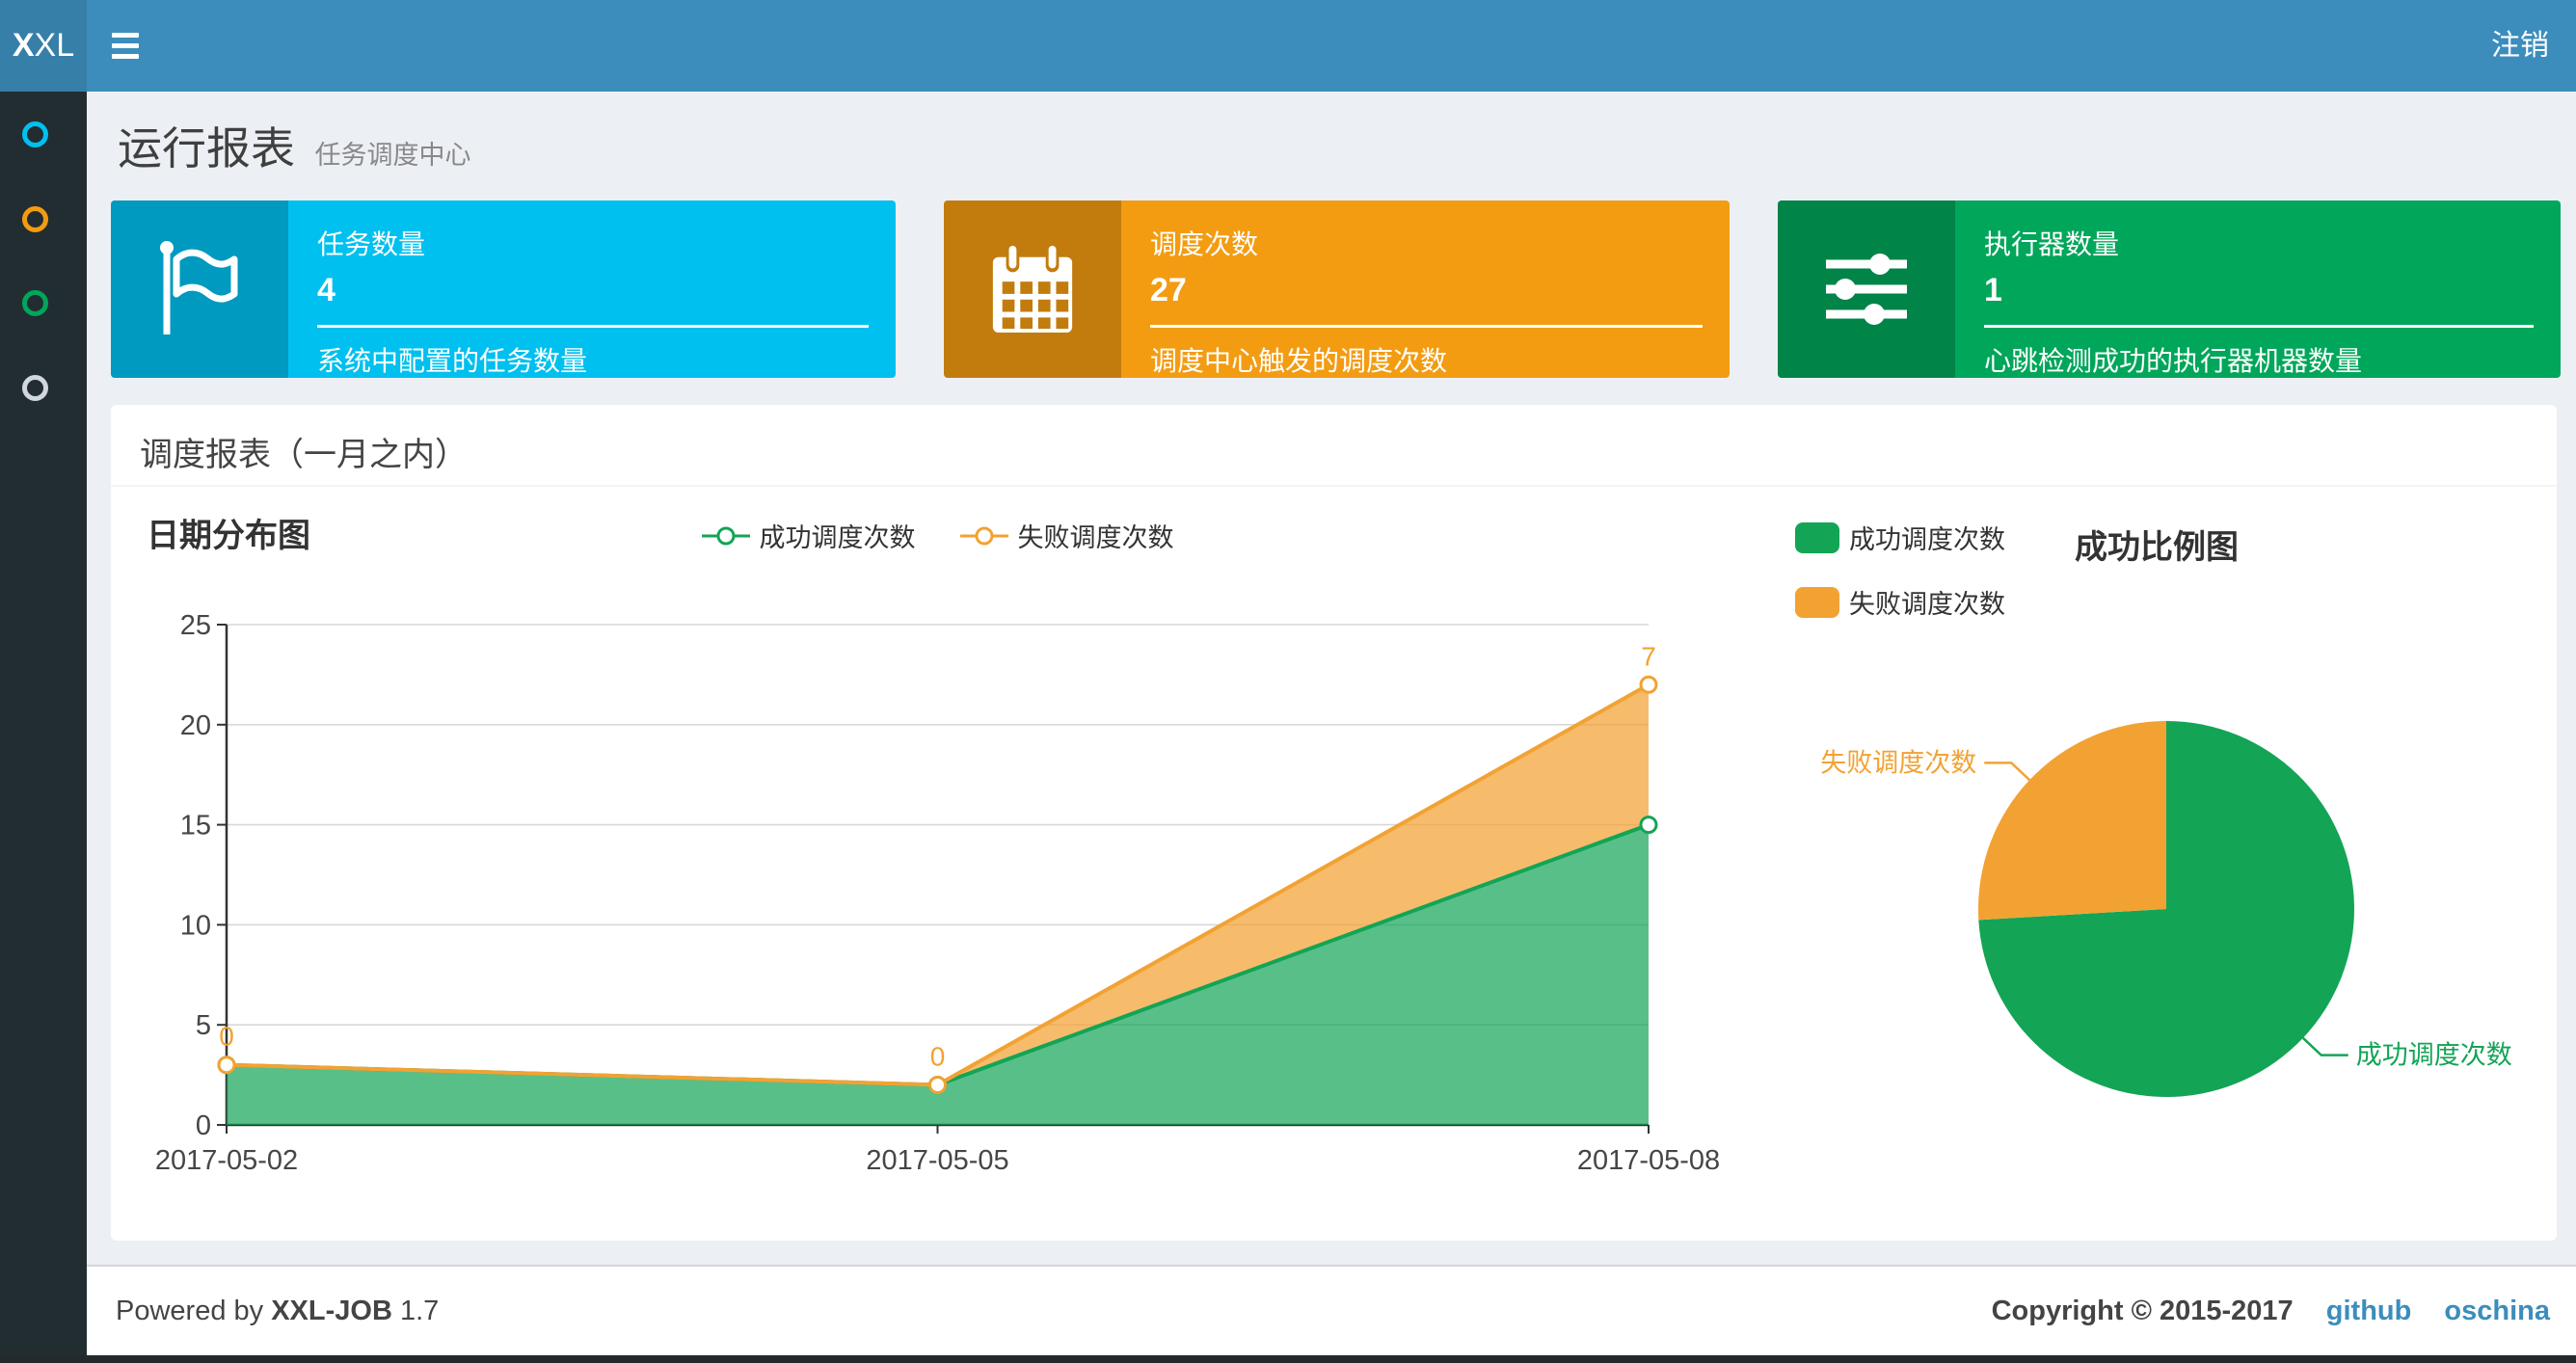 The width and height of the screenshot is (2576, 1363). What do you see at coordinates (35, 218) in the screenshot?
I see `sidebar-item-menu-job-manage` at bounding box center [35, 218].